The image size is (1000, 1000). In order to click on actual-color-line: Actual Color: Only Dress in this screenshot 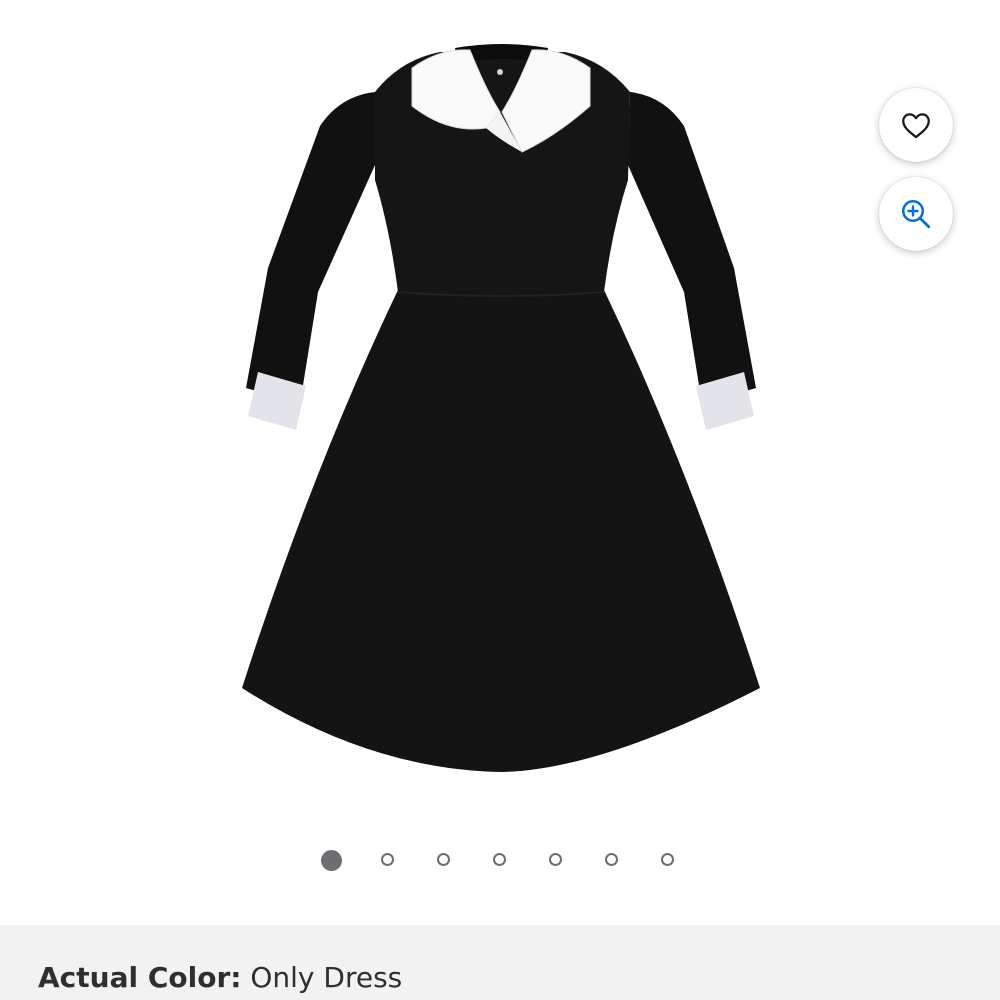, I will do `click(220, 978)`.